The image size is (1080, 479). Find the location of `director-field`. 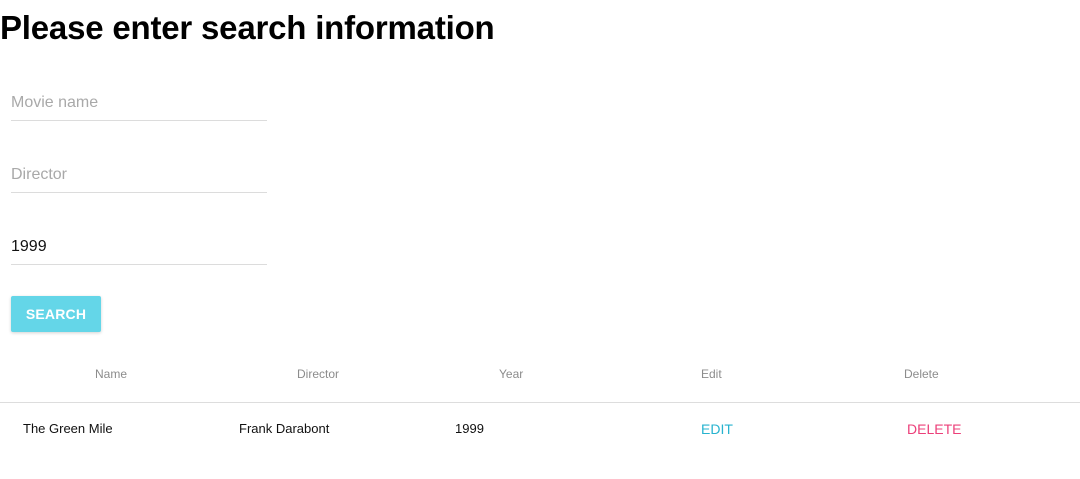

director-field is located at coordinates (139, 176).